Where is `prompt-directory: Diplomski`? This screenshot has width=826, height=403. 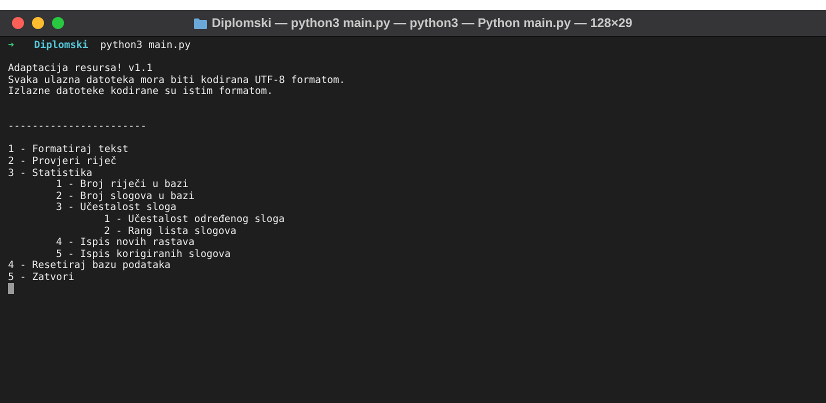 prompt-directory: Diplomski is located at coordinates (61, 46).